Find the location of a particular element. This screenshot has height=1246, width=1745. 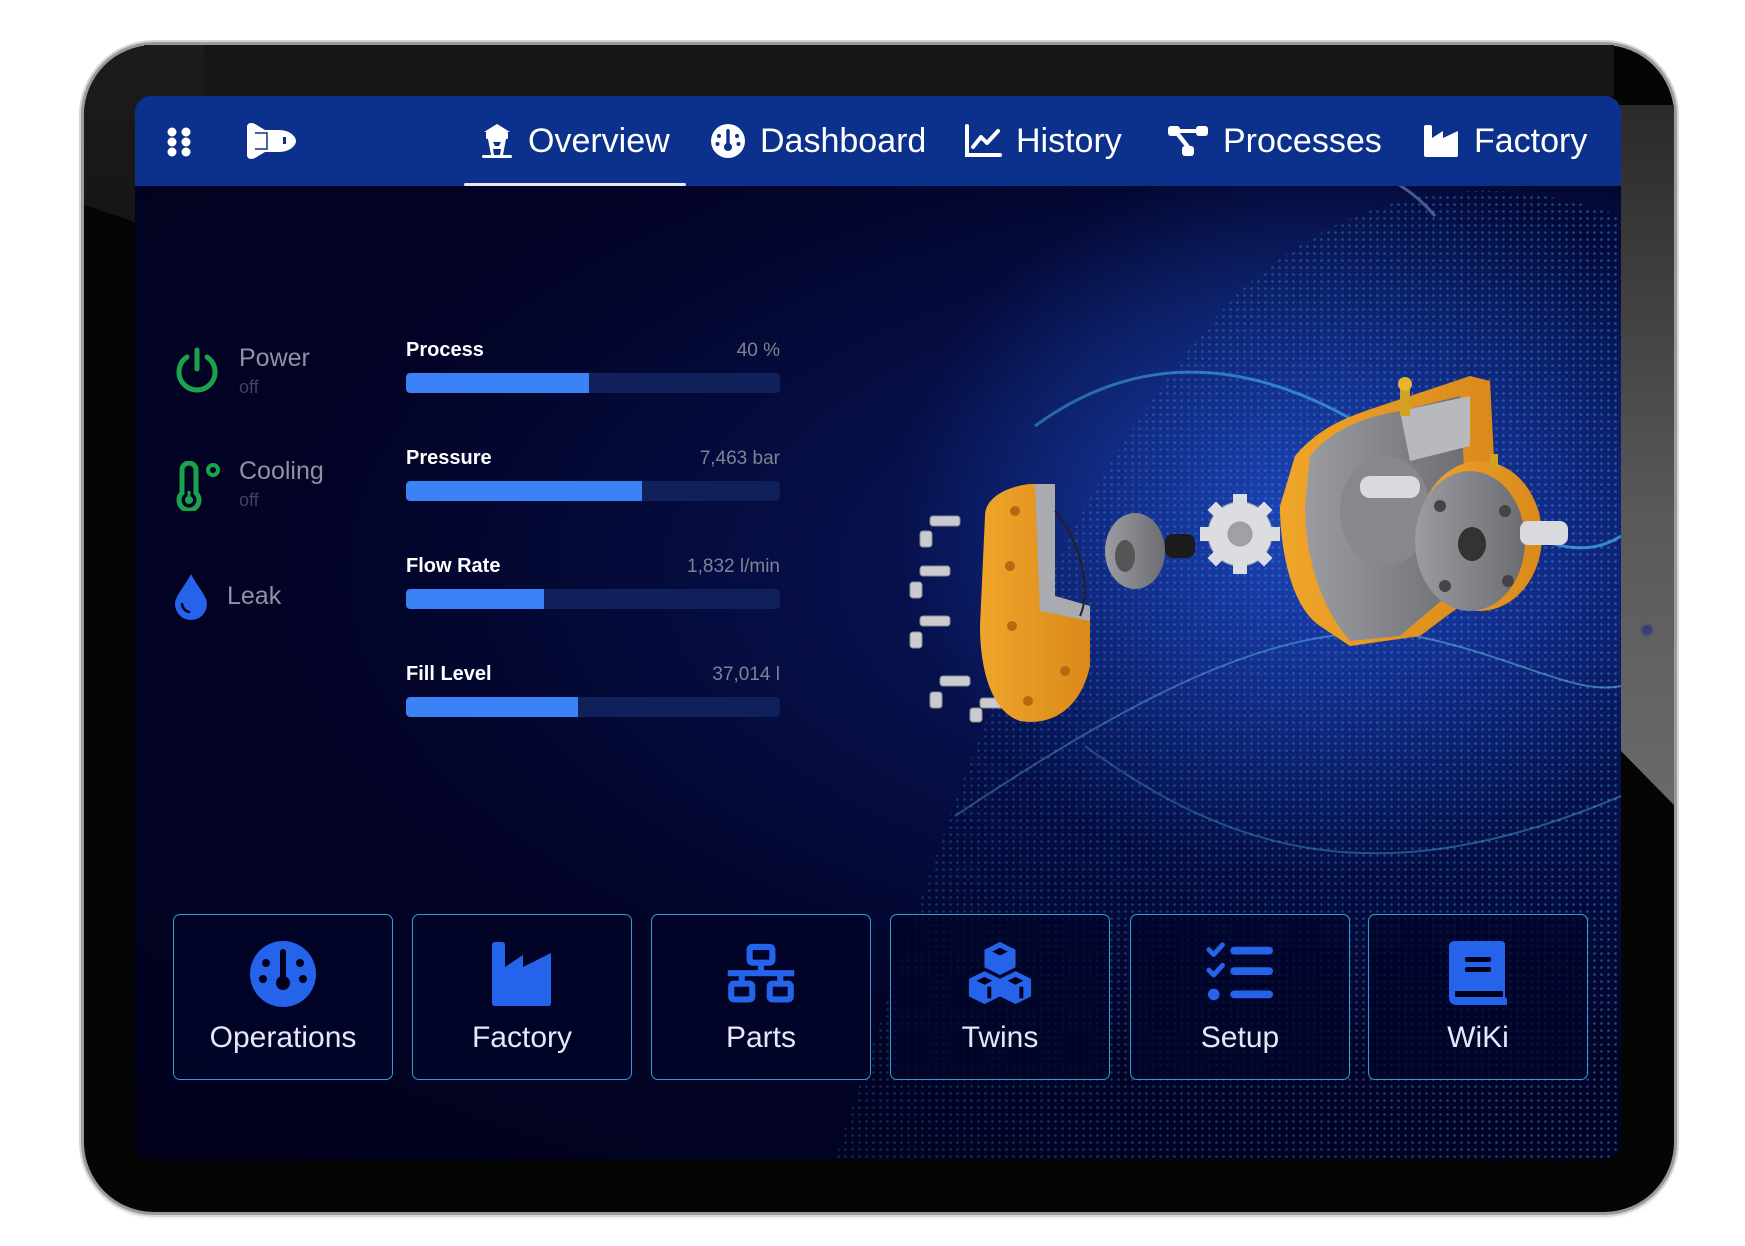

status-leak: Leak is located at coordinates (227, 596).